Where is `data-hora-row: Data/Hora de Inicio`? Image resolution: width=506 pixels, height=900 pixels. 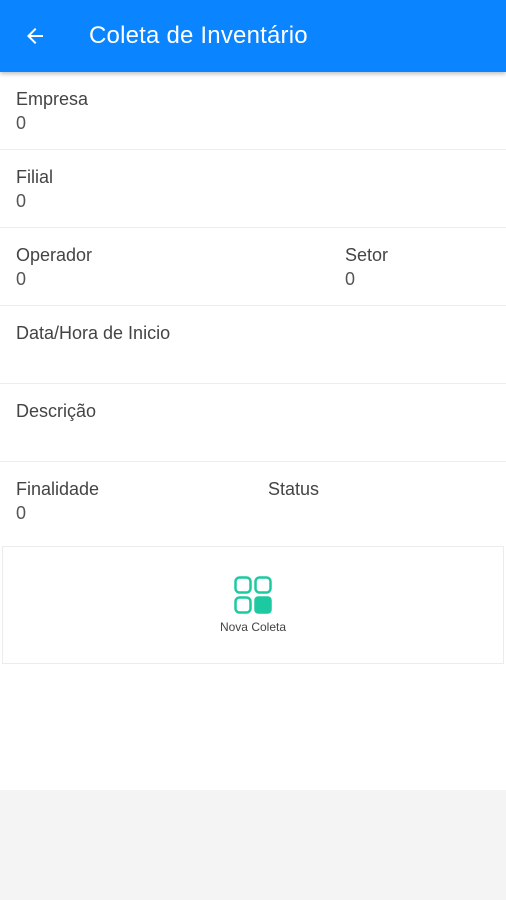 data-hora-row: Data/Hora de Inicio is located at coordinates (253, 345).